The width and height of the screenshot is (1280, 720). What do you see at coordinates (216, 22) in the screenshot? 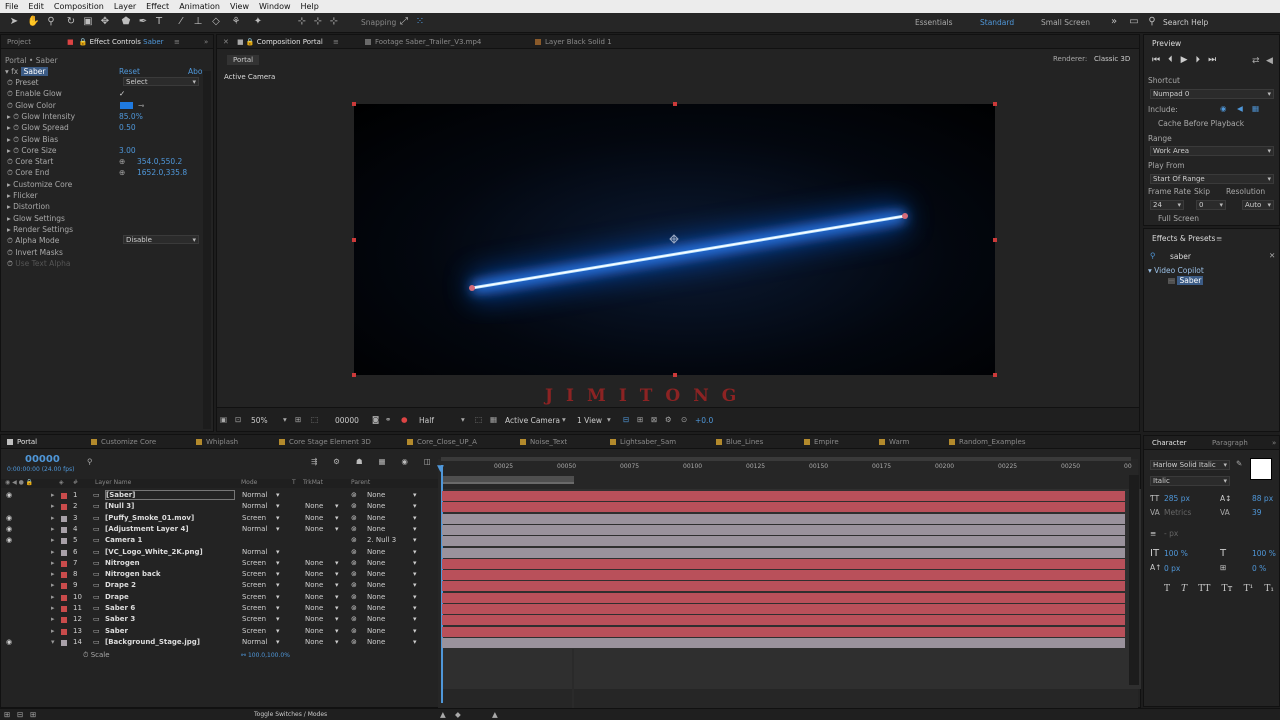
I see `eraser-tool-icon: ◇` at bounding box center [216, 22].